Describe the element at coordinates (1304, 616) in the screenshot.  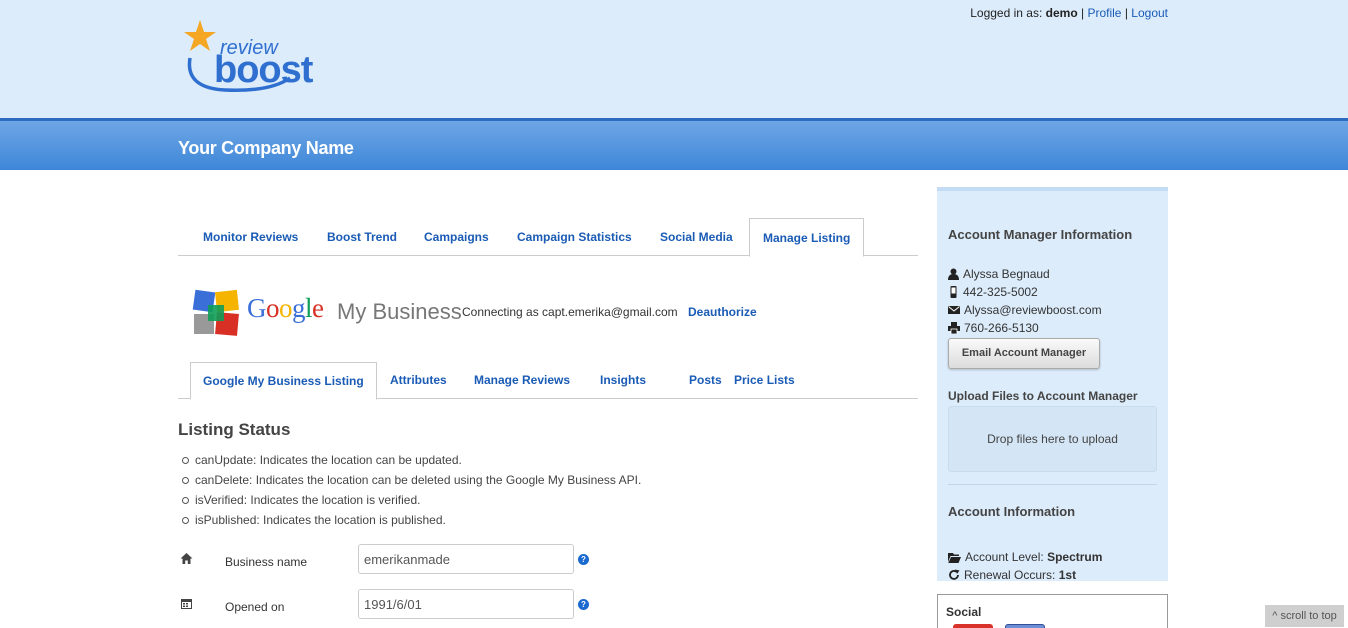
I see `scroll-to-top-button: ^ scroll to top` at that location.